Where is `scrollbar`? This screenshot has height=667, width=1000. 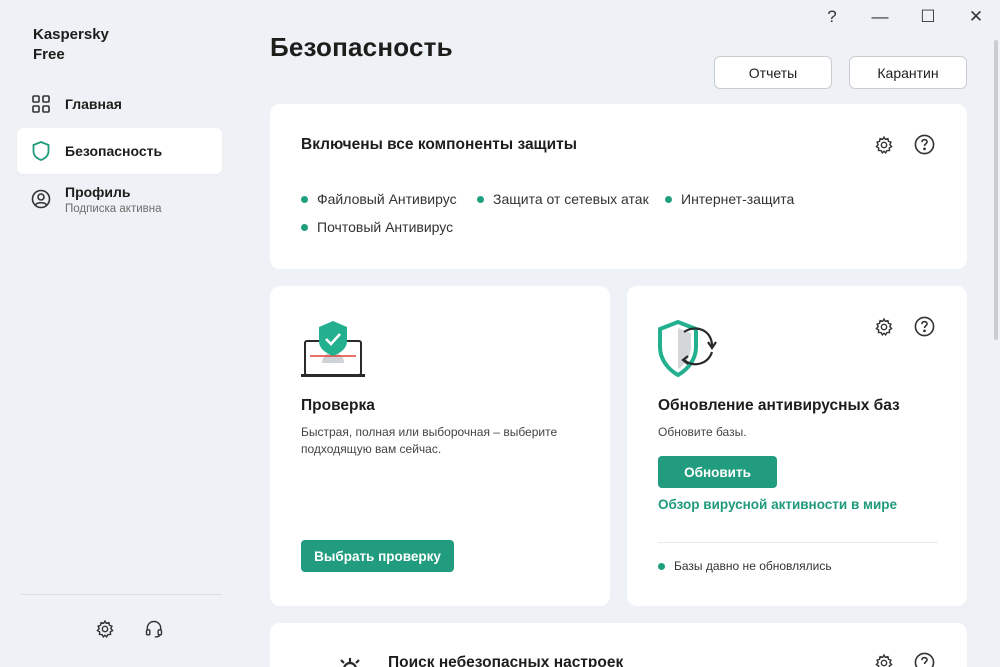 scrollbar is located at coordinates (996, 340).